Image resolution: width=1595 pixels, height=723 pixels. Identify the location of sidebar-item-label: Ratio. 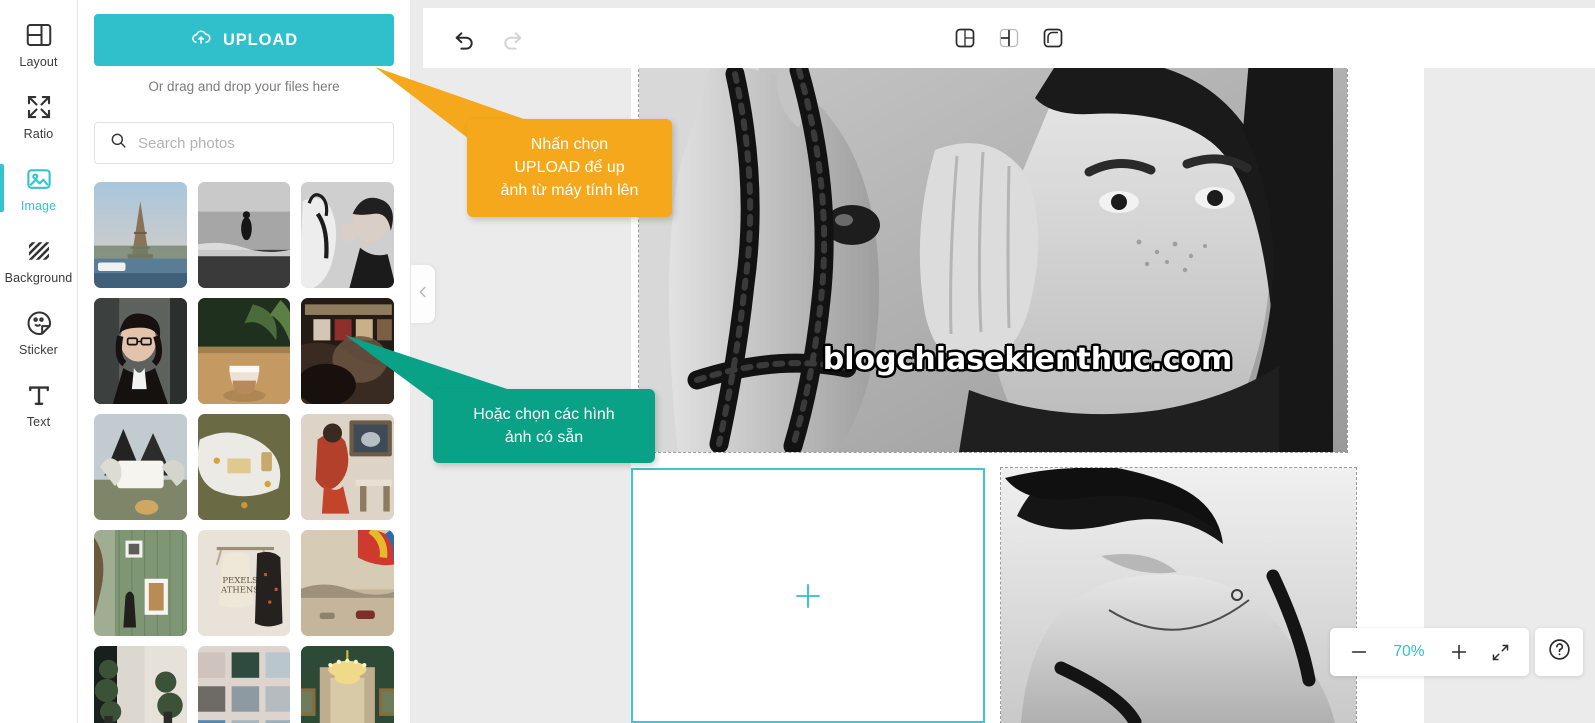
(38, 133).